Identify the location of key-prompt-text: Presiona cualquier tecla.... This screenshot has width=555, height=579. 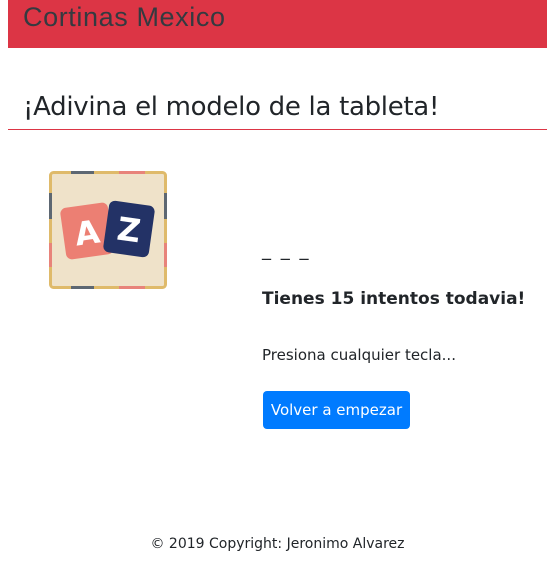
(359, 355).